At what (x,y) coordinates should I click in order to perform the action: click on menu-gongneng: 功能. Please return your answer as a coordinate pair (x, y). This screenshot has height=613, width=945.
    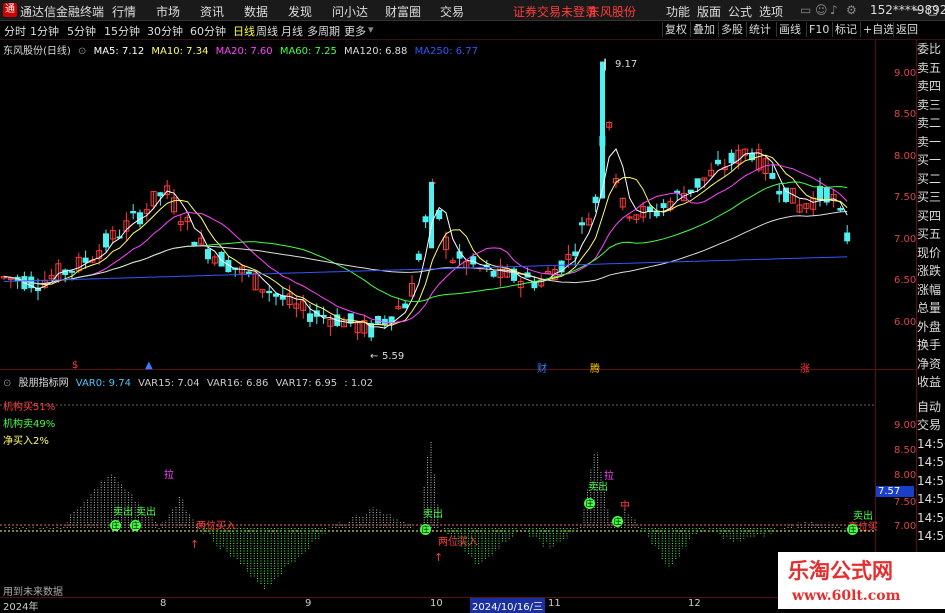
    Looking at the image, I should click on (678, 11).